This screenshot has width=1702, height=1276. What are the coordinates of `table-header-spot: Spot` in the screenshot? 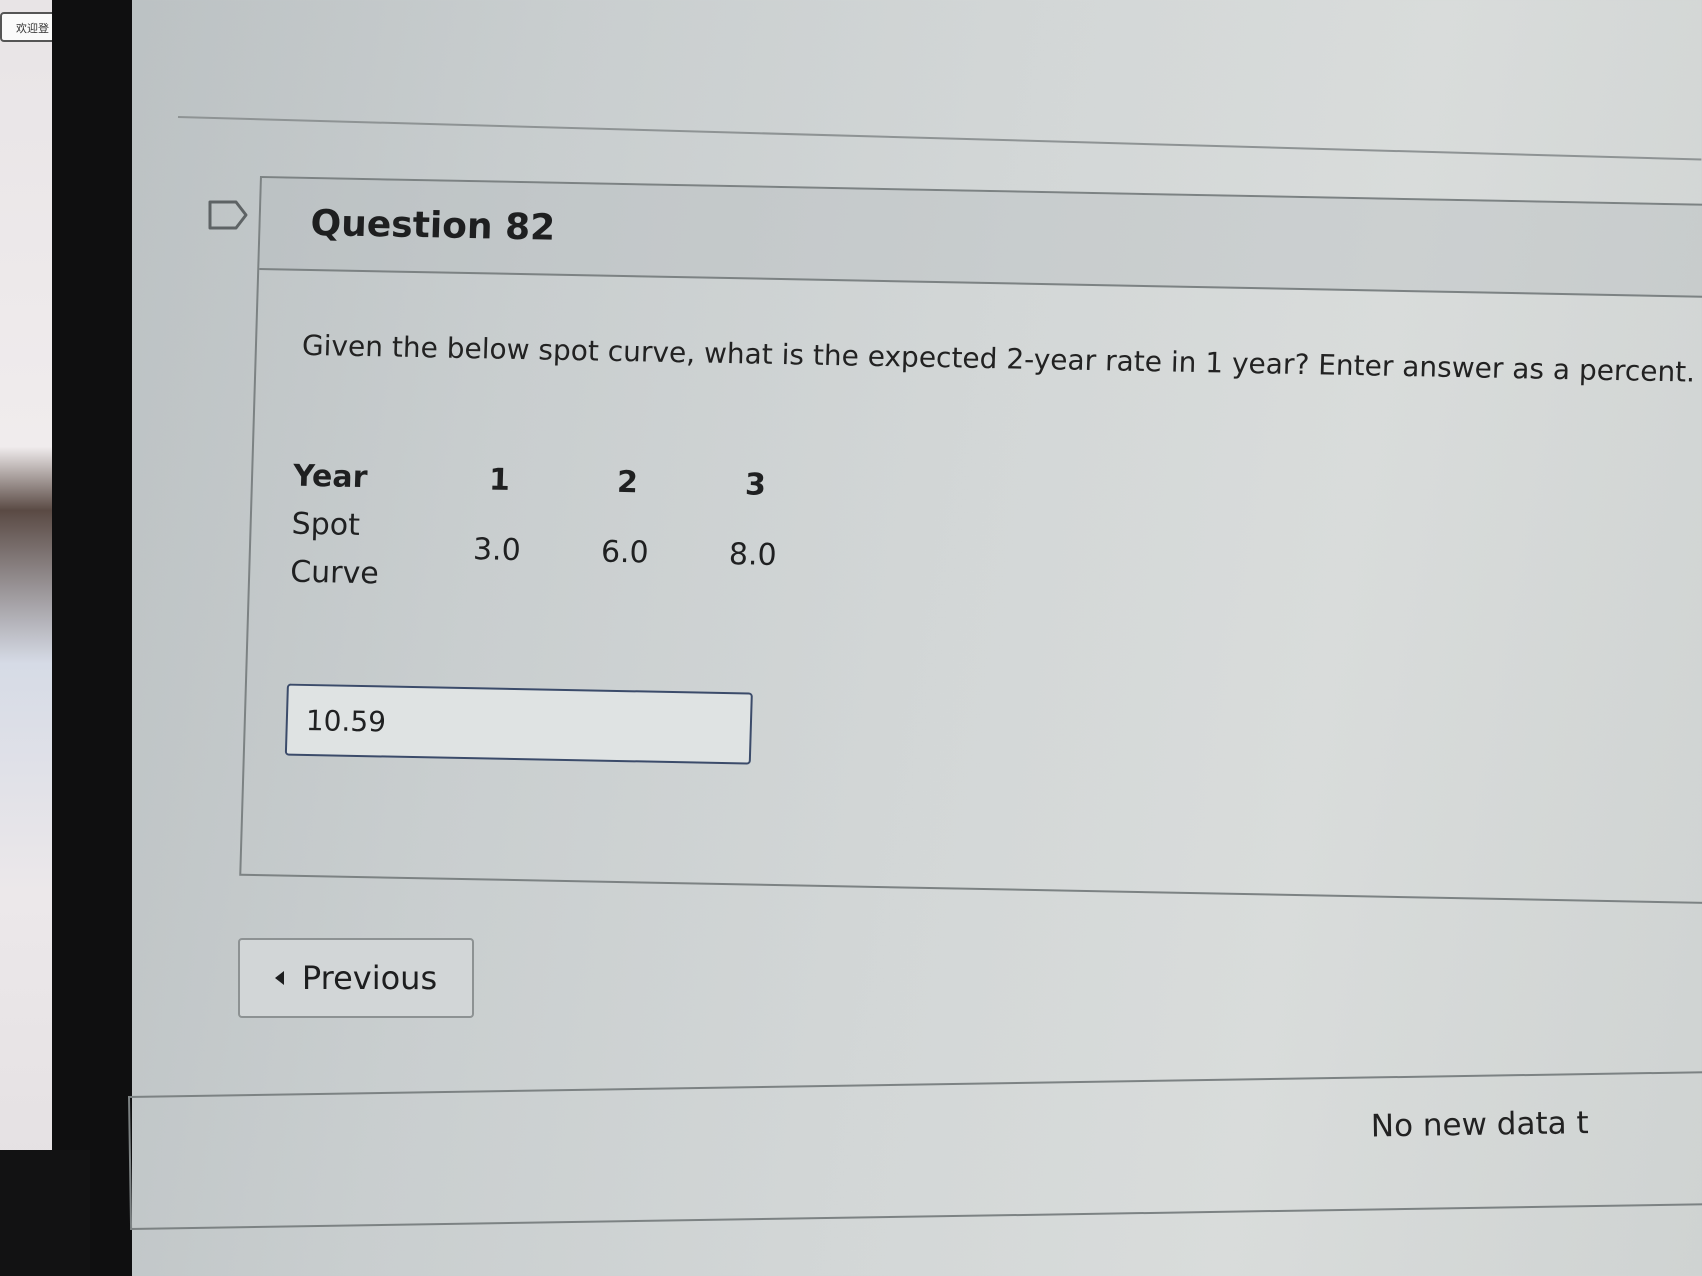 It's located at (326, 524).